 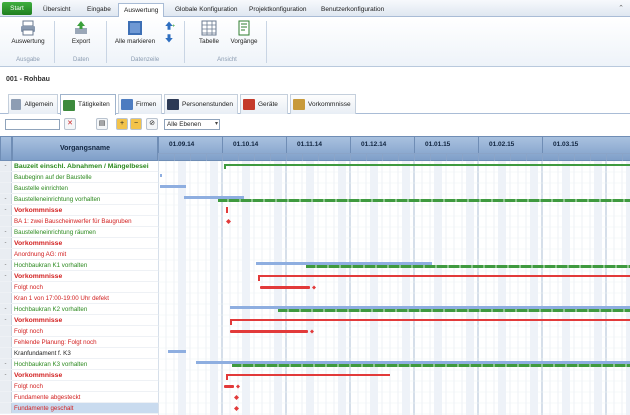 I want to click on general-icon, so click(x=16, y=104).